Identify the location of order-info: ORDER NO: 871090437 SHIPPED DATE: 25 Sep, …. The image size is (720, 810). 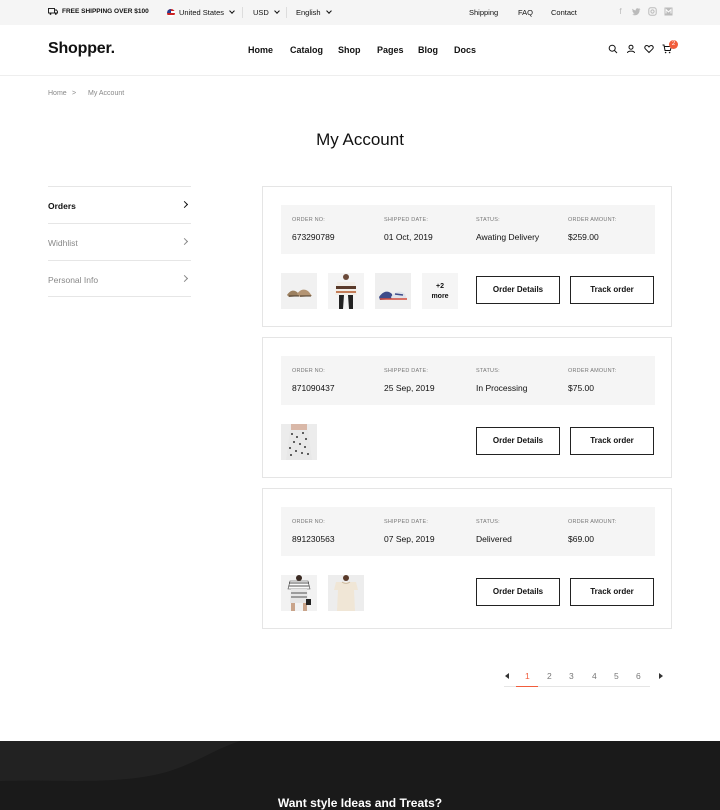
(468, 380).